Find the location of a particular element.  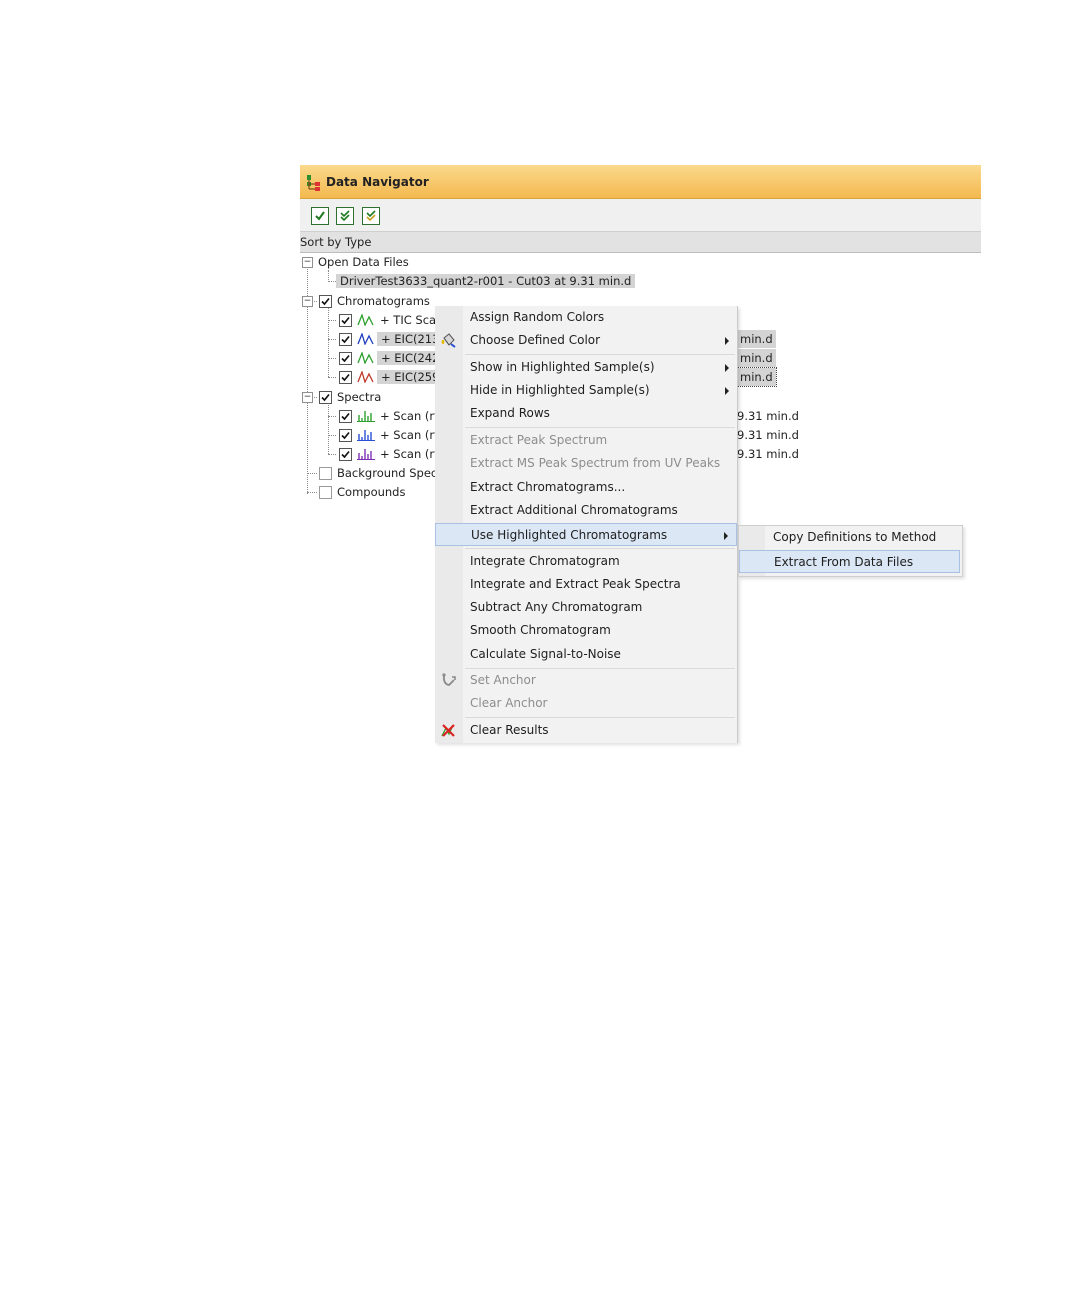

menu-item-label: Clear Anchor is located at coordinates (509, 703).